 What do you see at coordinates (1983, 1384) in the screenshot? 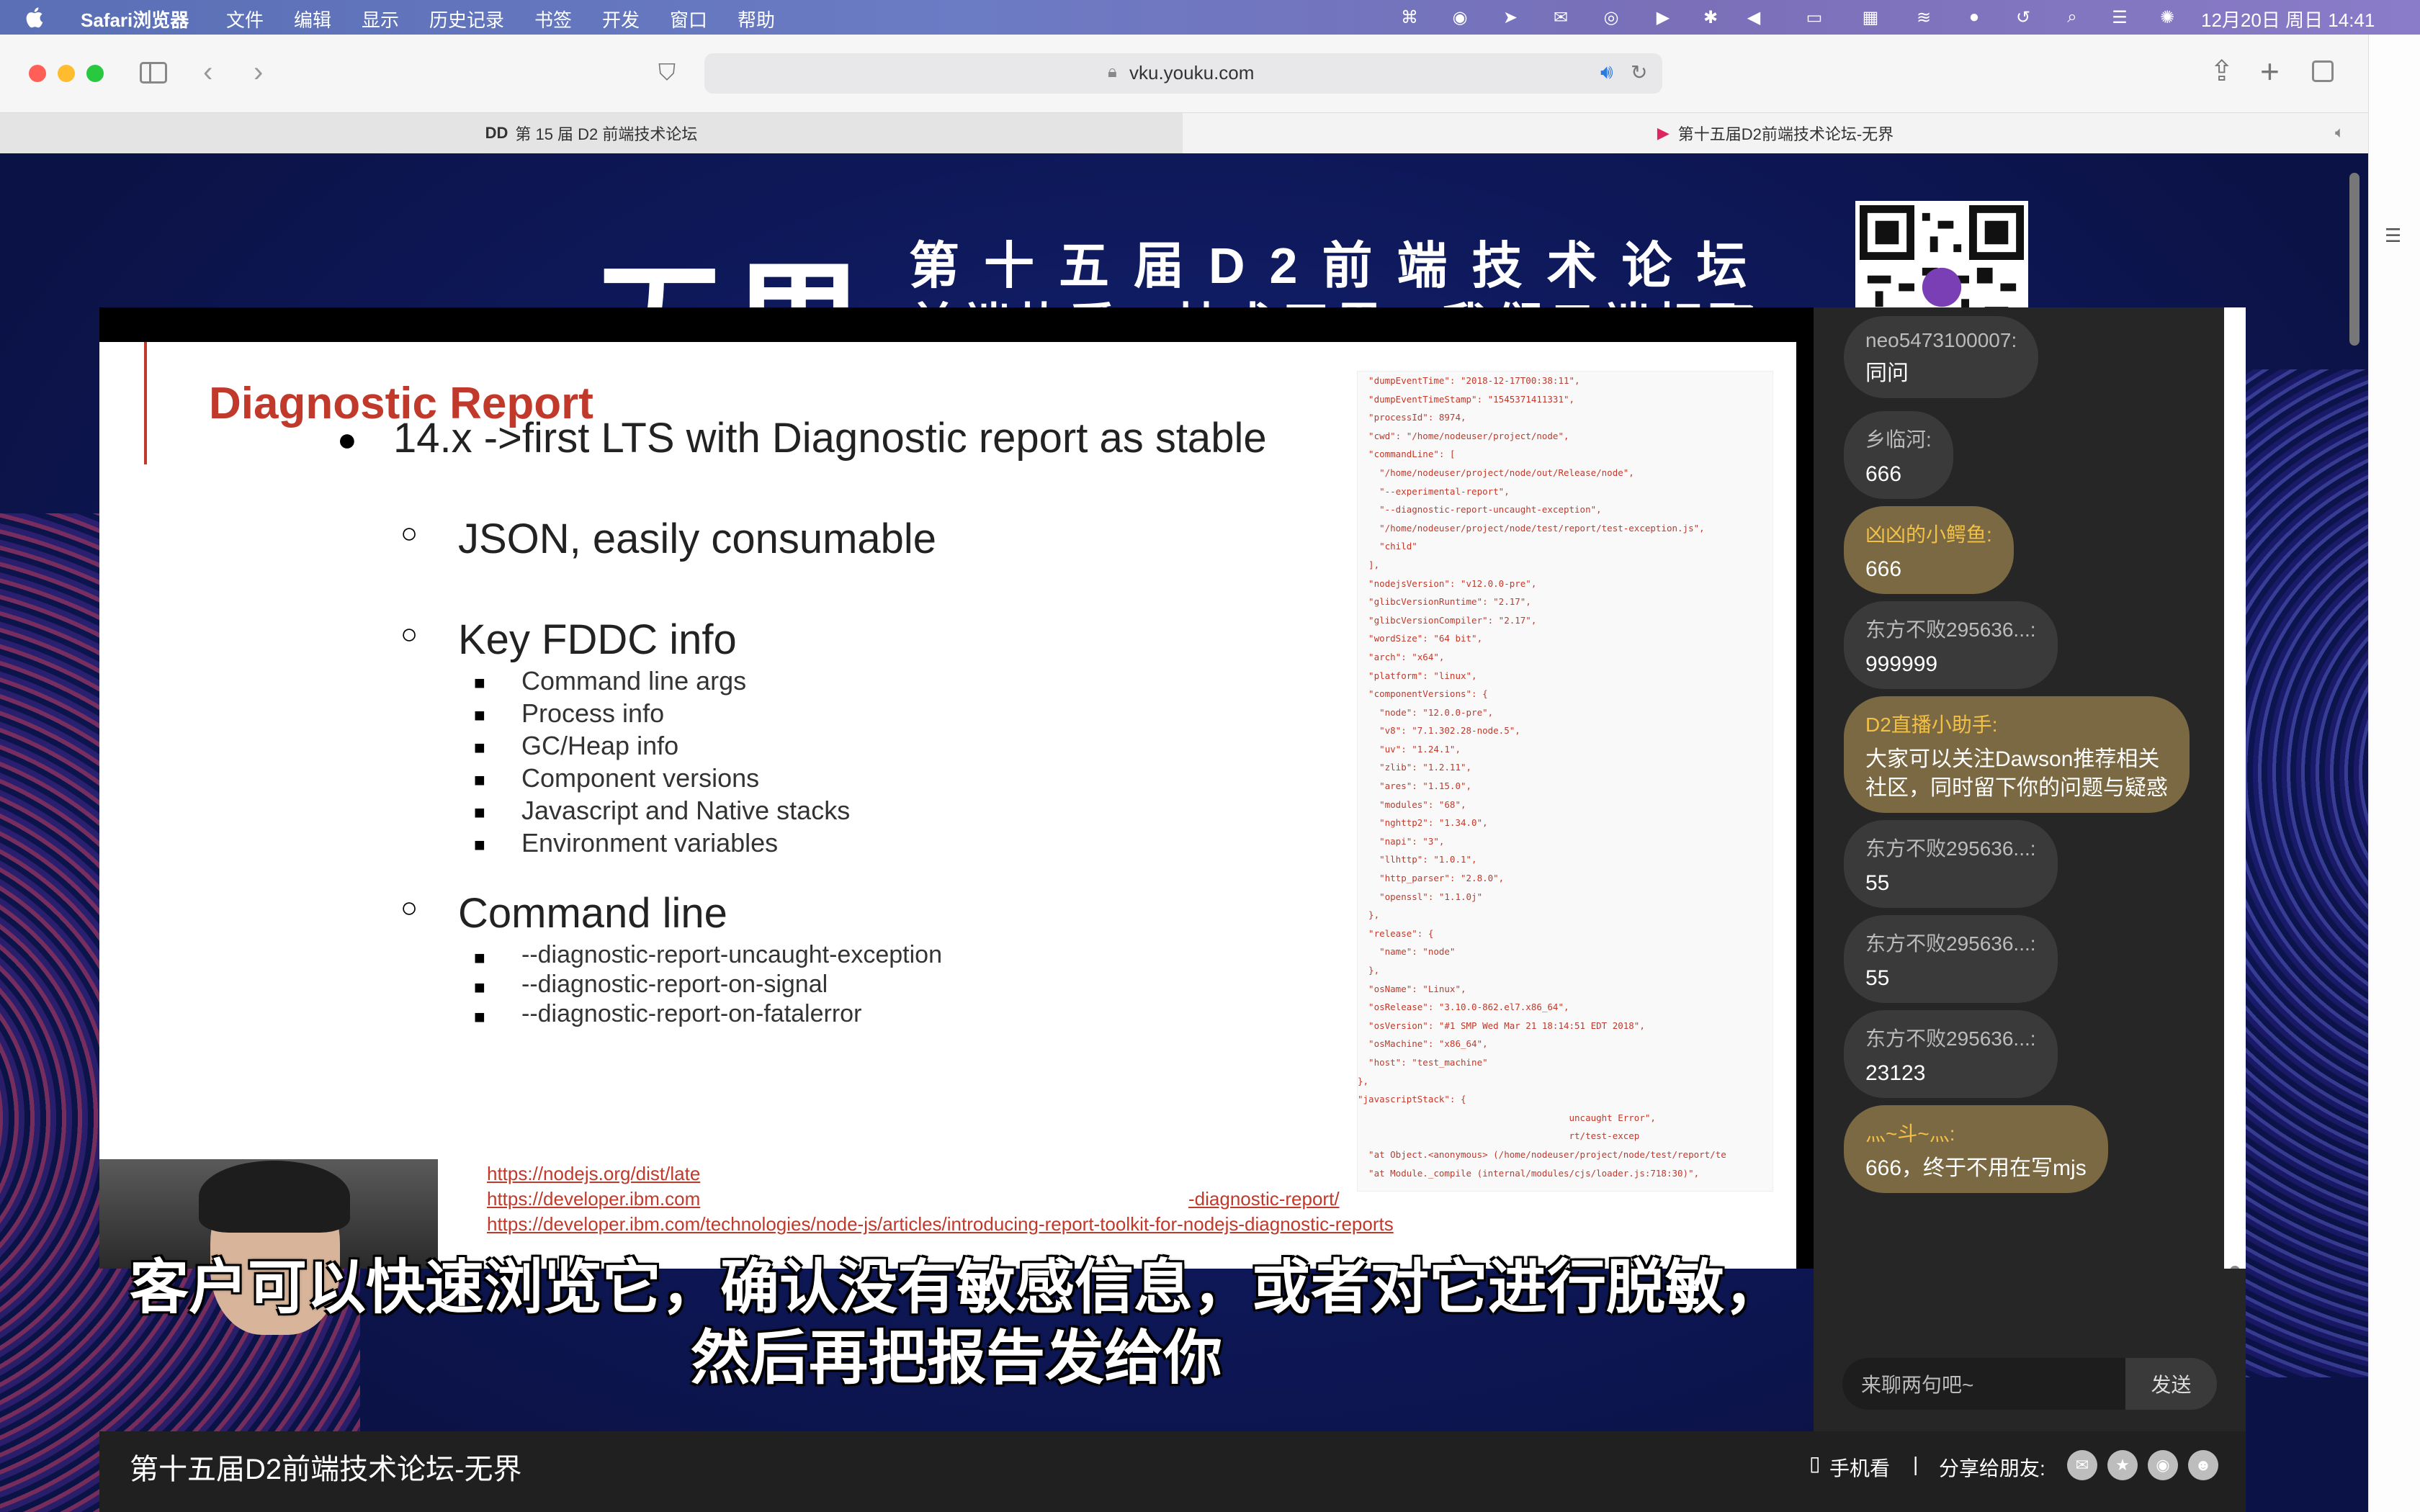
I see `chat-input: 来聊两句吧~` at bounding box center [1983, 1384].